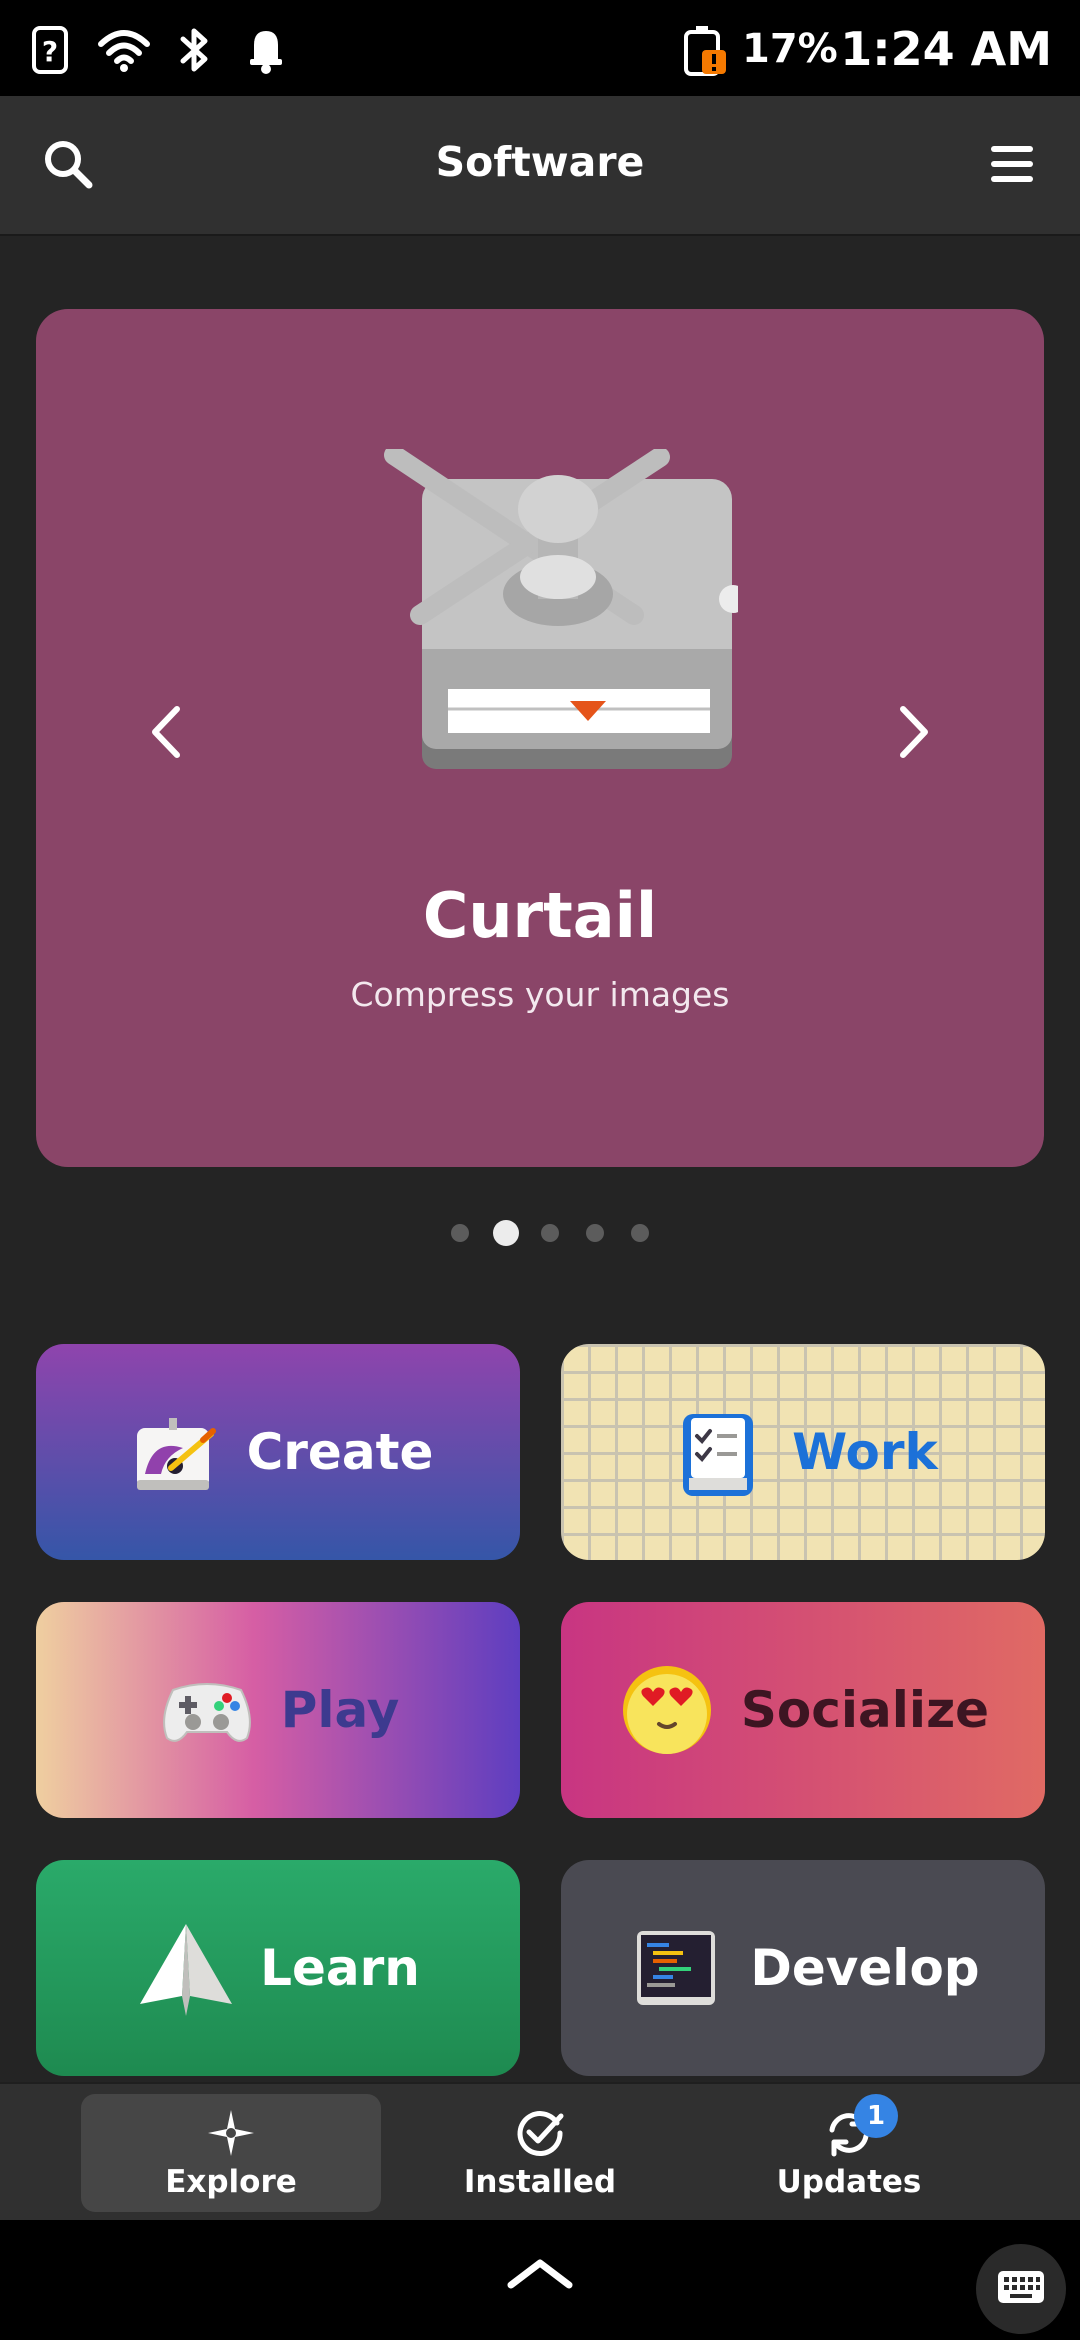 This screenshot has width=1080, height=2340. I want to click on wifi-icon, so click(124, 50).